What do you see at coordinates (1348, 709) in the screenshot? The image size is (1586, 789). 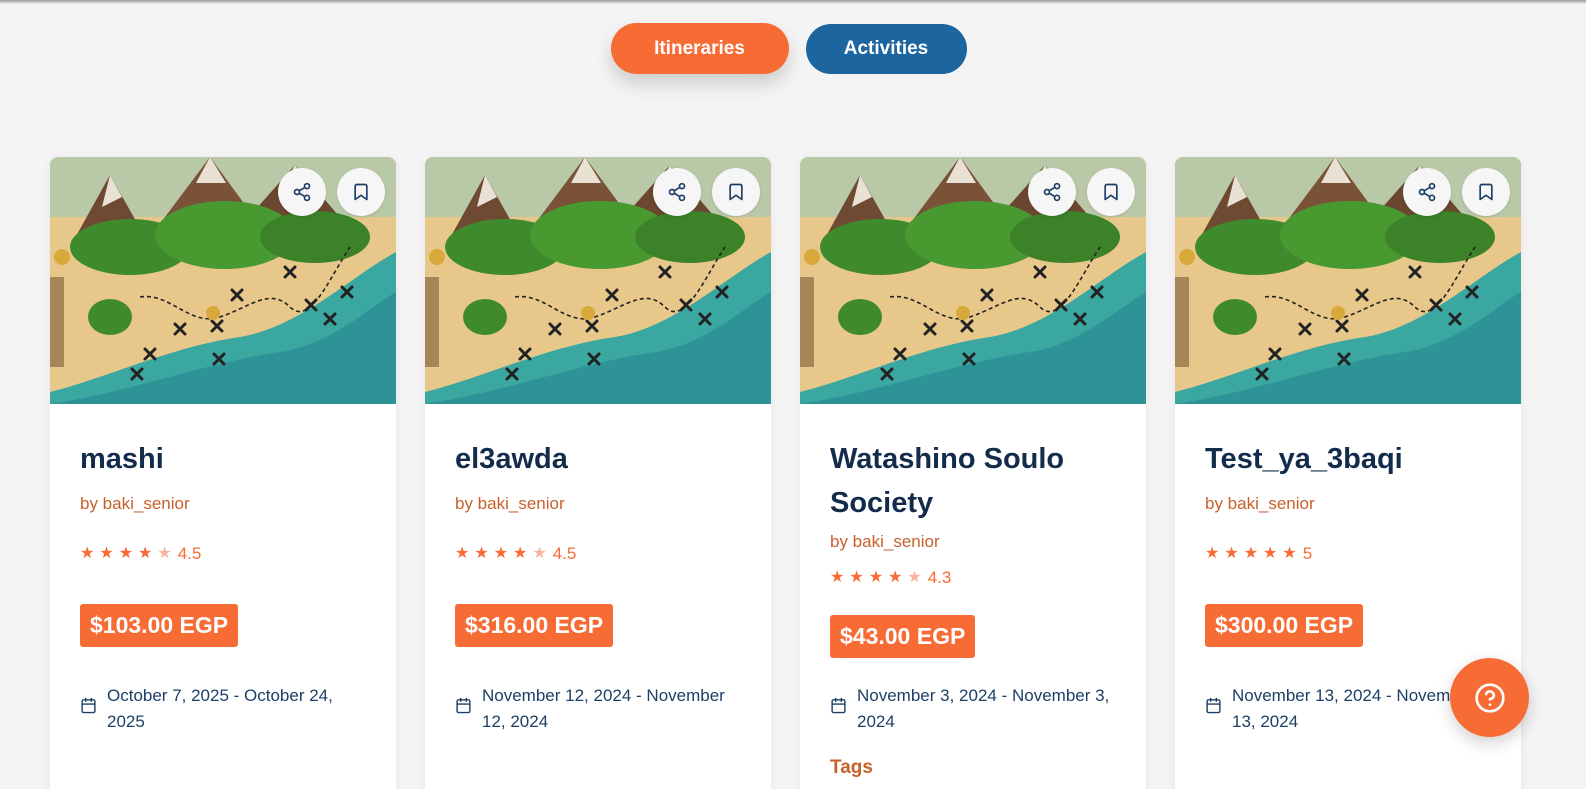 I see `date-range: November 13, 2024 - November 13, 2024` at bounding box center [1348, 709].